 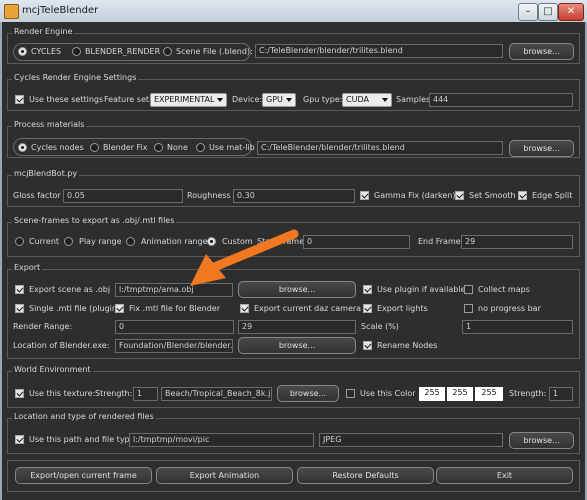 I want to click on set-smooth-checkbox, so click(x=459, y=195).